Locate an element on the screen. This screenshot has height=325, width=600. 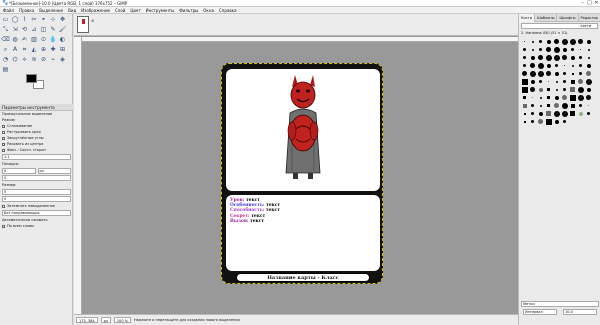
menu-filters: Фильтры is located at coordinates (188, 10).